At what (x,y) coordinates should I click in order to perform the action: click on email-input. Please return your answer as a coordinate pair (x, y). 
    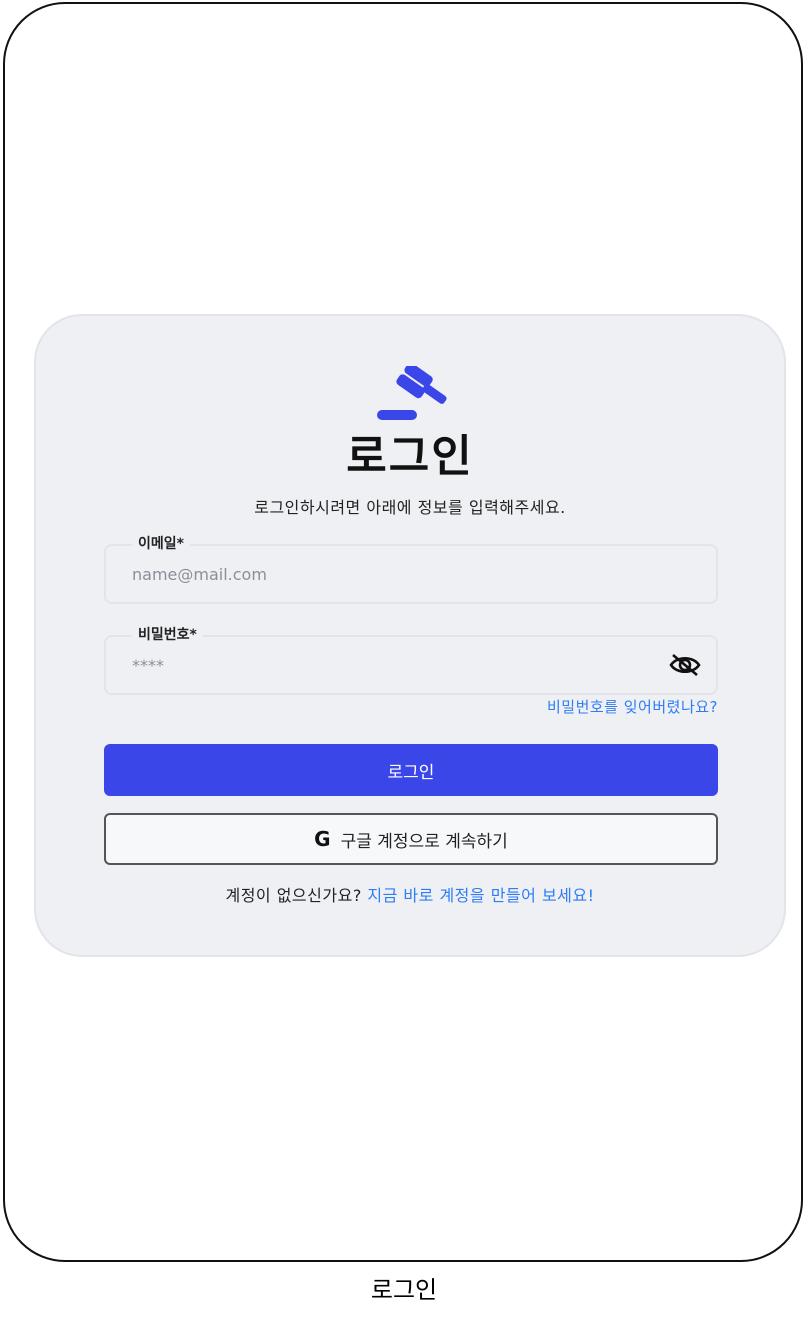
    Looking at the image, I should click on (392, 574).